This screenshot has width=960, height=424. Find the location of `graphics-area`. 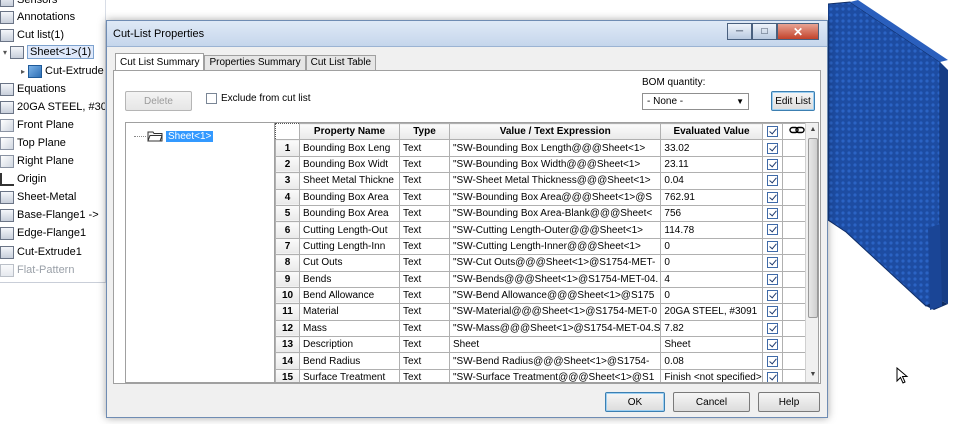

graphics-area is located at coordinates (893, 210).